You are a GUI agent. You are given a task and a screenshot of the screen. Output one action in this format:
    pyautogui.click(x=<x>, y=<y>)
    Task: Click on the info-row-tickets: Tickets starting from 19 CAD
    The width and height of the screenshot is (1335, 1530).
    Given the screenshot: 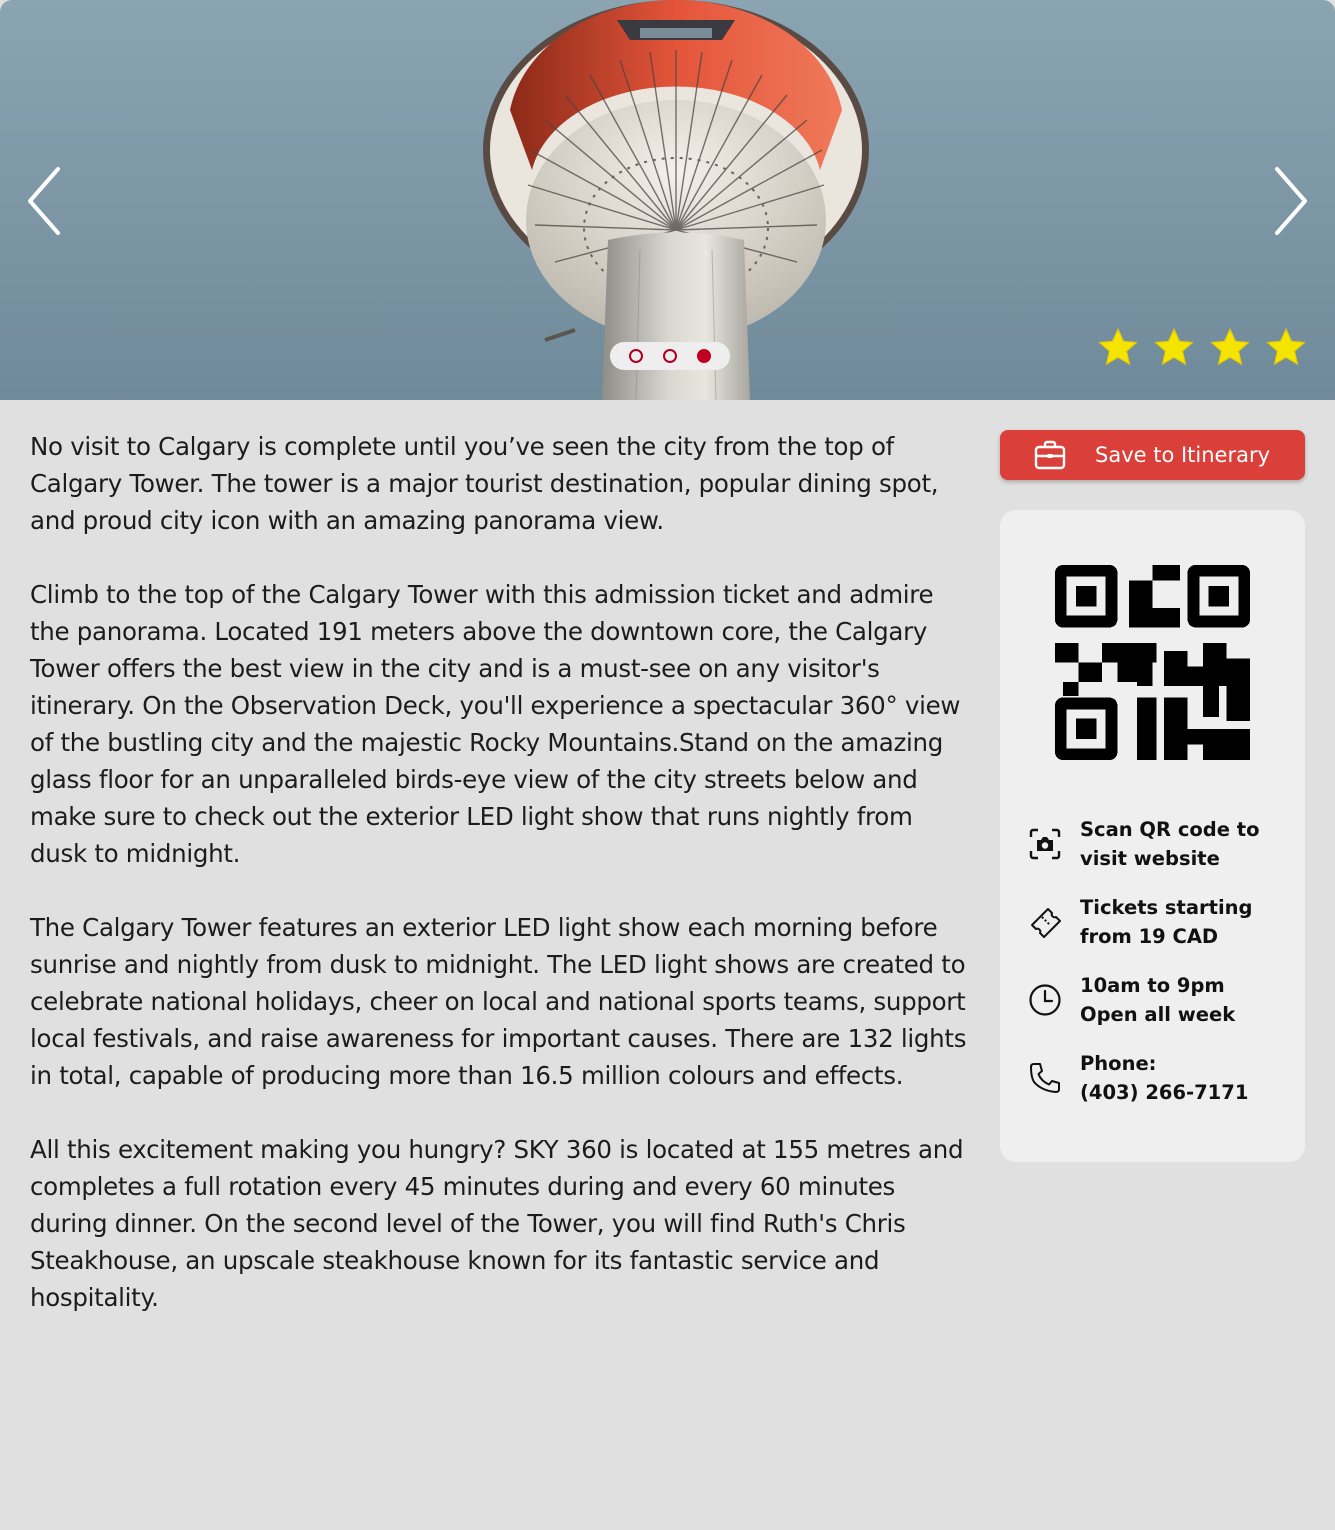 What is the action you would take?
    pyautogui.click(x=1140, y=922)
    